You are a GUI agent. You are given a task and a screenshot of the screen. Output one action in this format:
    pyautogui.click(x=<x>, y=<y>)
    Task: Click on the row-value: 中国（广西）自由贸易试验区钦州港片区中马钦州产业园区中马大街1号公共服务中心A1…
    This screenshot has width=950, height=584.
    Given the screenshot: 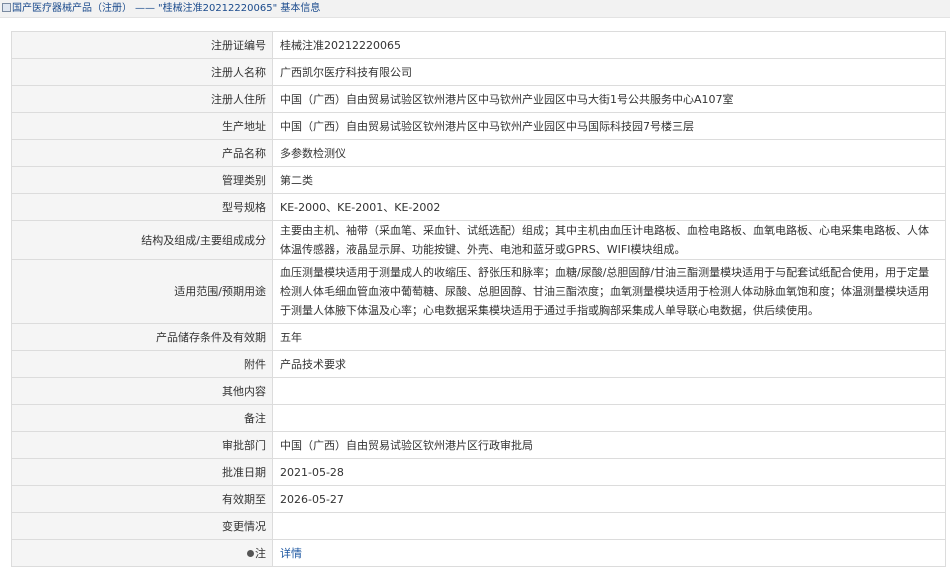 What is the action you would take?
    pyautogui.click(x=609, y=99)
    